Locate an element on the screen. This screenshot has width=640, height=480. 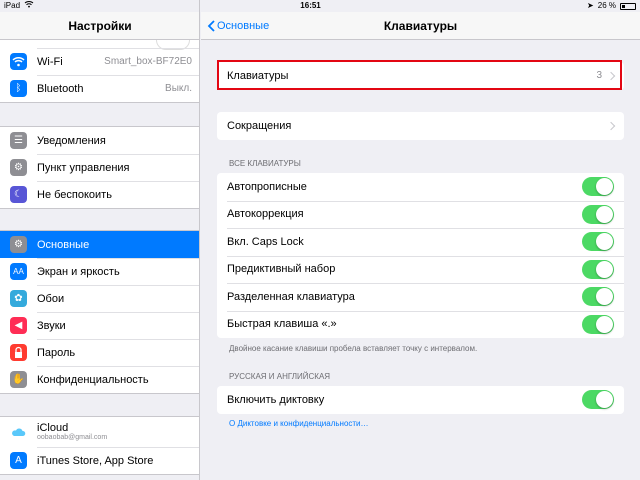
wifi-network-value: Smart_box-BF72E0 is located at coordinates (148, 61).